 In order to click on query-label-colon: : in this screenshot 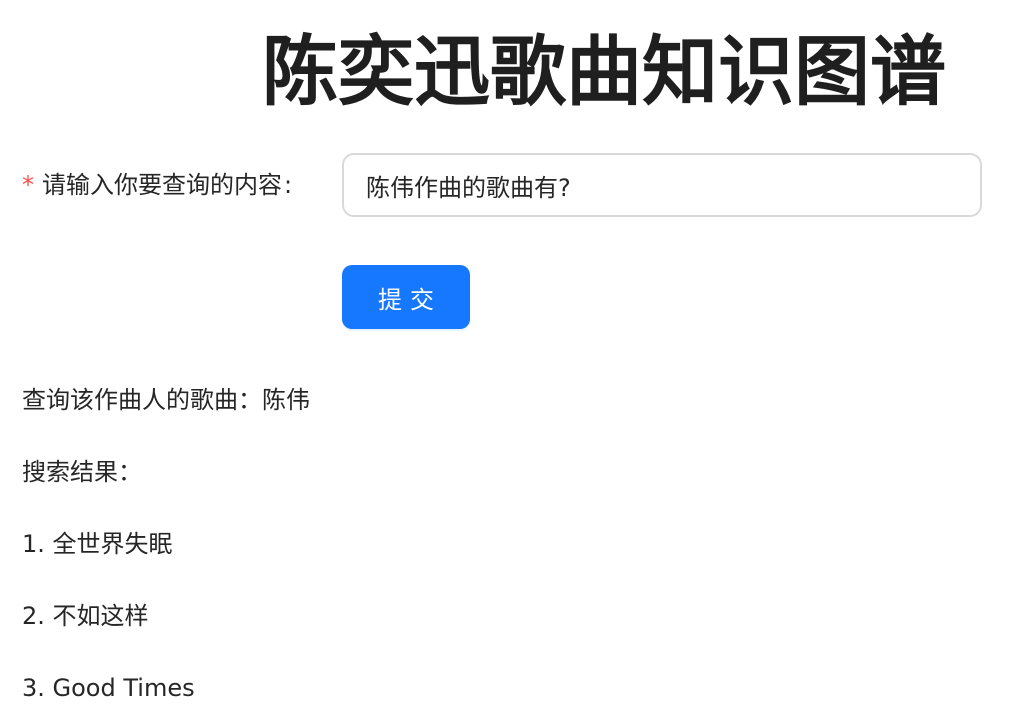, I will do `click(288, 185)`.